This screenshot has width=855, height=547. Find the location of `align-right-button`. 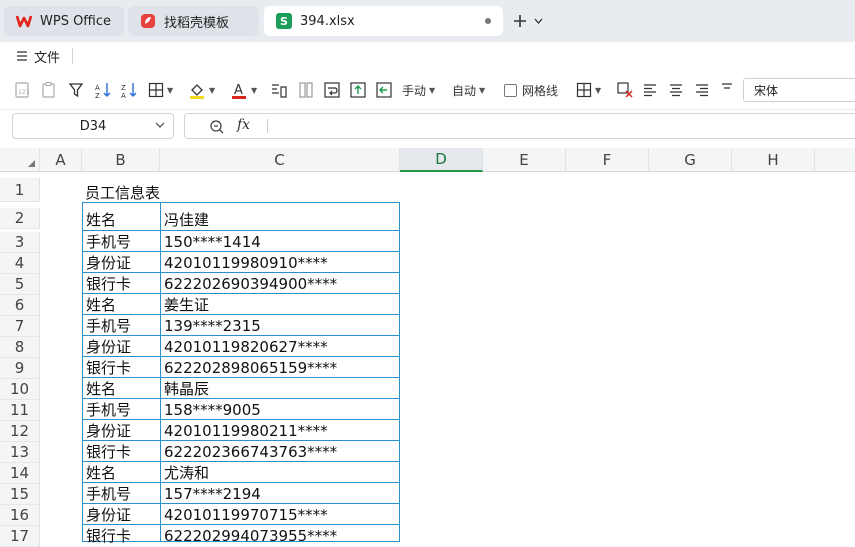

align-right-button is located at coordinates (702, 90).